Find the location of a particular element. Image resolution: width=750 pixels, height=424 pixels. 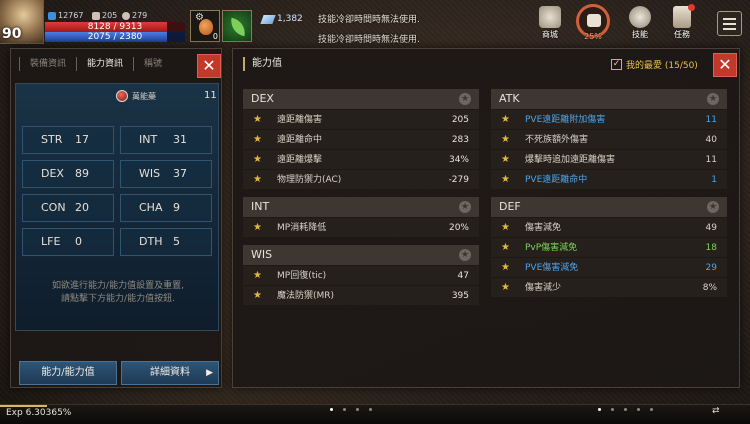

quick-slot-leaf is located at coordinates (237, 26).